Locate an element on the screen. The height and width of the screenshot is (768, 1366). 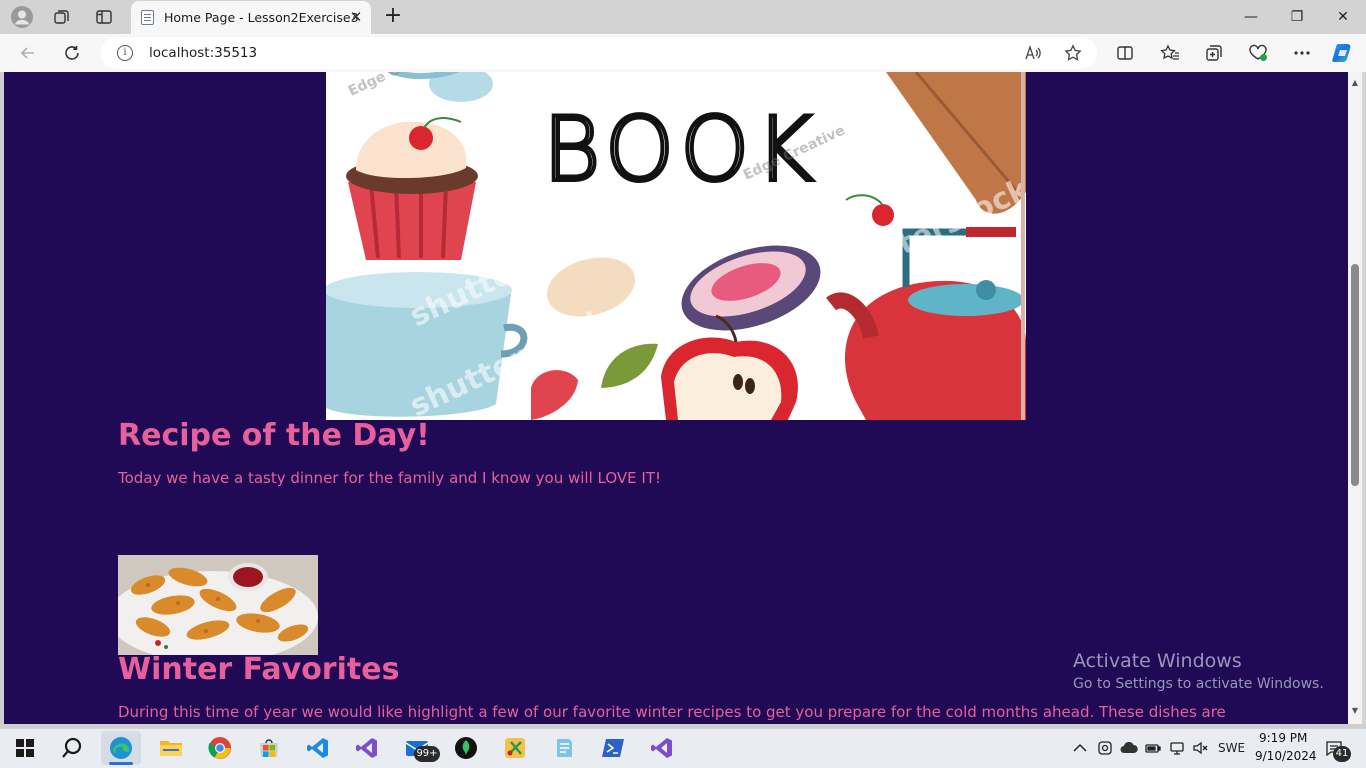
search-icon is located at coordinates (72, 748).